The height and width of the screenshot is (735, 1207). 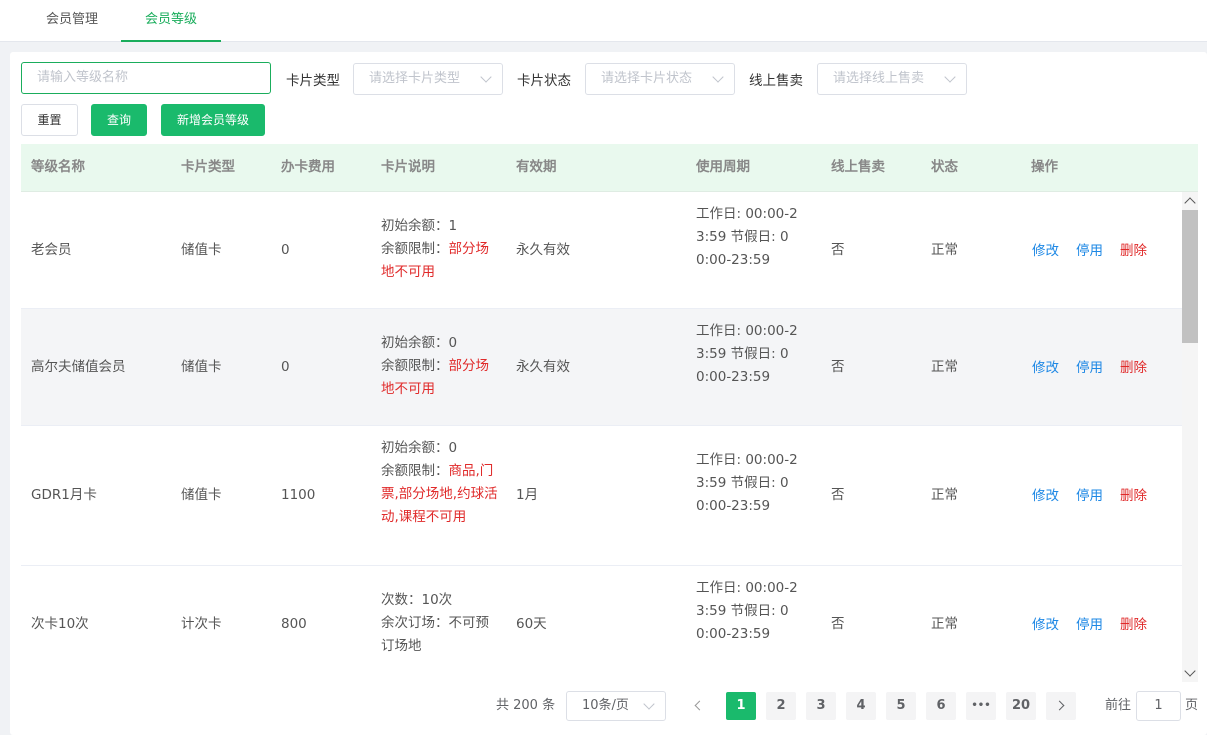 I want to click on page-unit-label: 页, so click(x=1192, y=705).